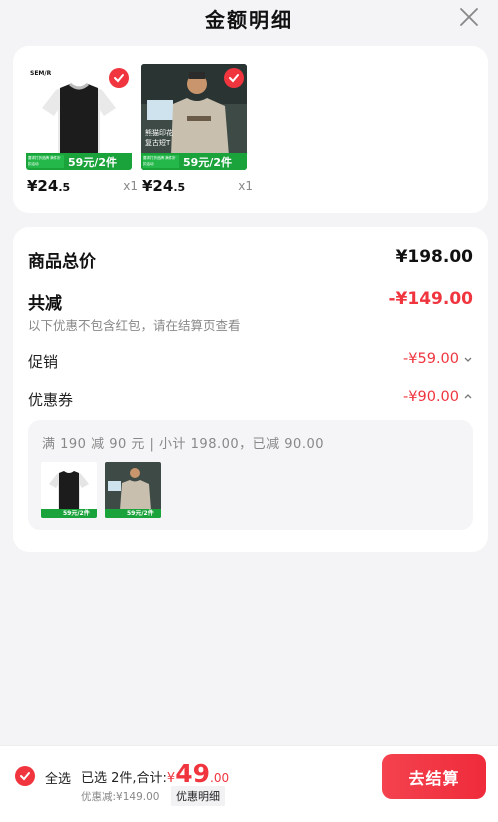  What do you see at coordinates (250, 259) in the screenshot?
I see `total-row: 商品总价 ¥198.00` at bounding box center [250, 259].